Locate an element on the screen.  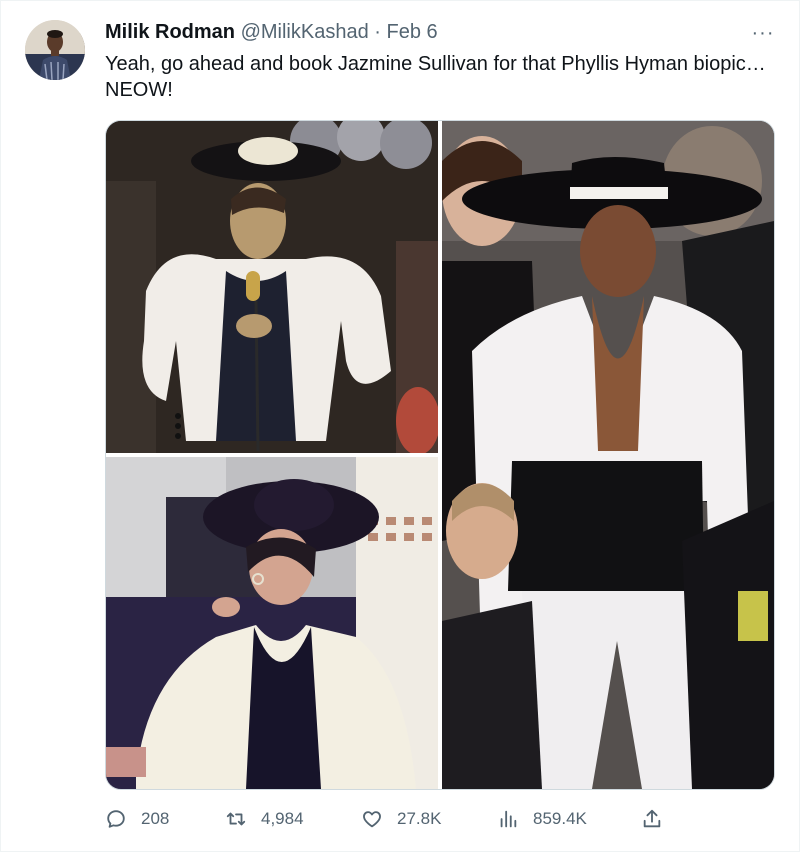
reply-icon is located at coordinates (116, 819).